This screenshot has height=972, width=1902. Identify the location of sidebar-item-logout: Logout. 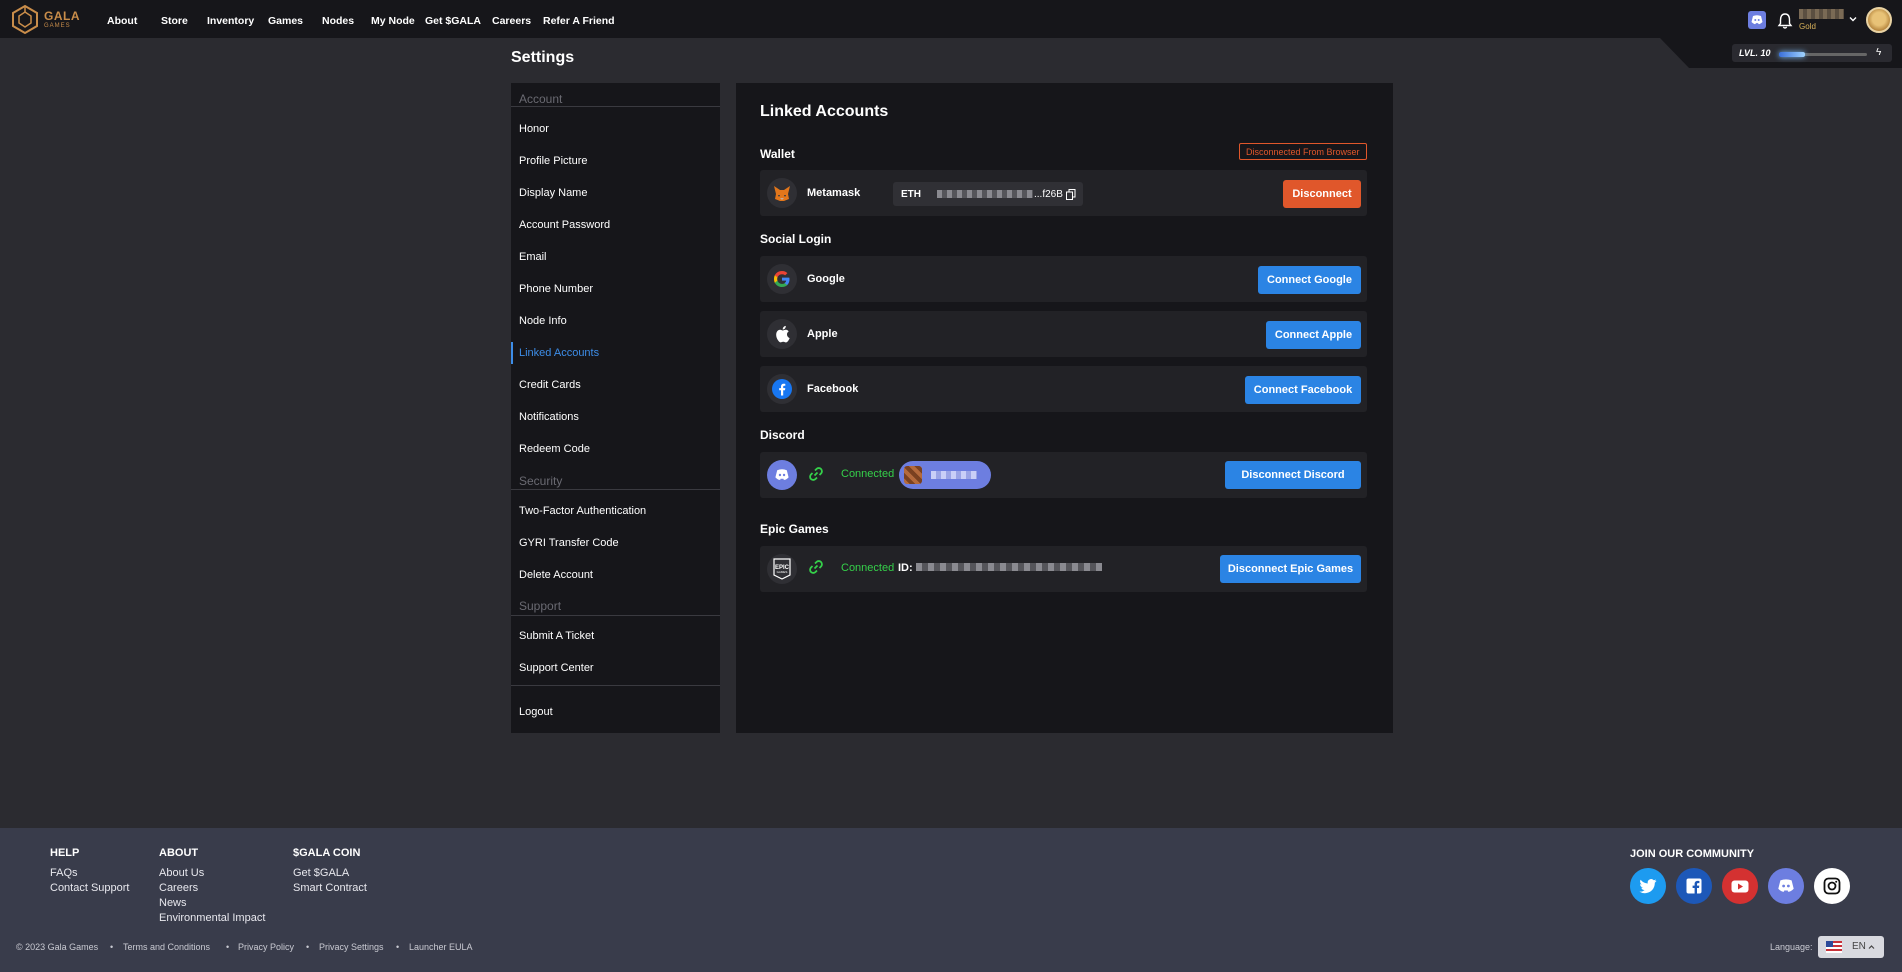
(536, 712).